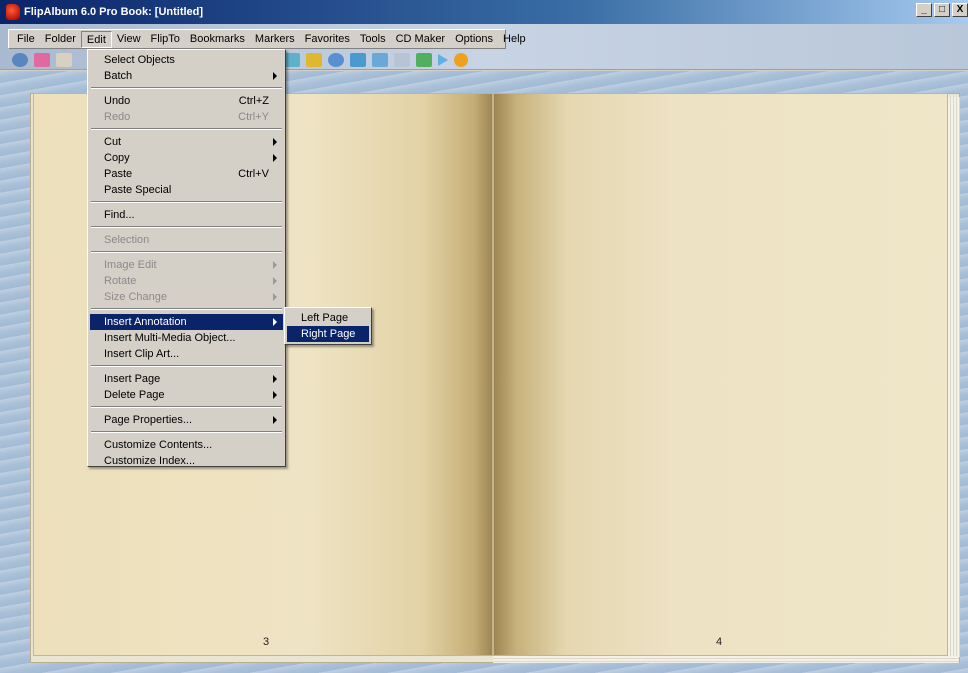 The height and width of the screenshot is (673, 968). I want to click on menu-item-cut: Cut, so click(186, 142).